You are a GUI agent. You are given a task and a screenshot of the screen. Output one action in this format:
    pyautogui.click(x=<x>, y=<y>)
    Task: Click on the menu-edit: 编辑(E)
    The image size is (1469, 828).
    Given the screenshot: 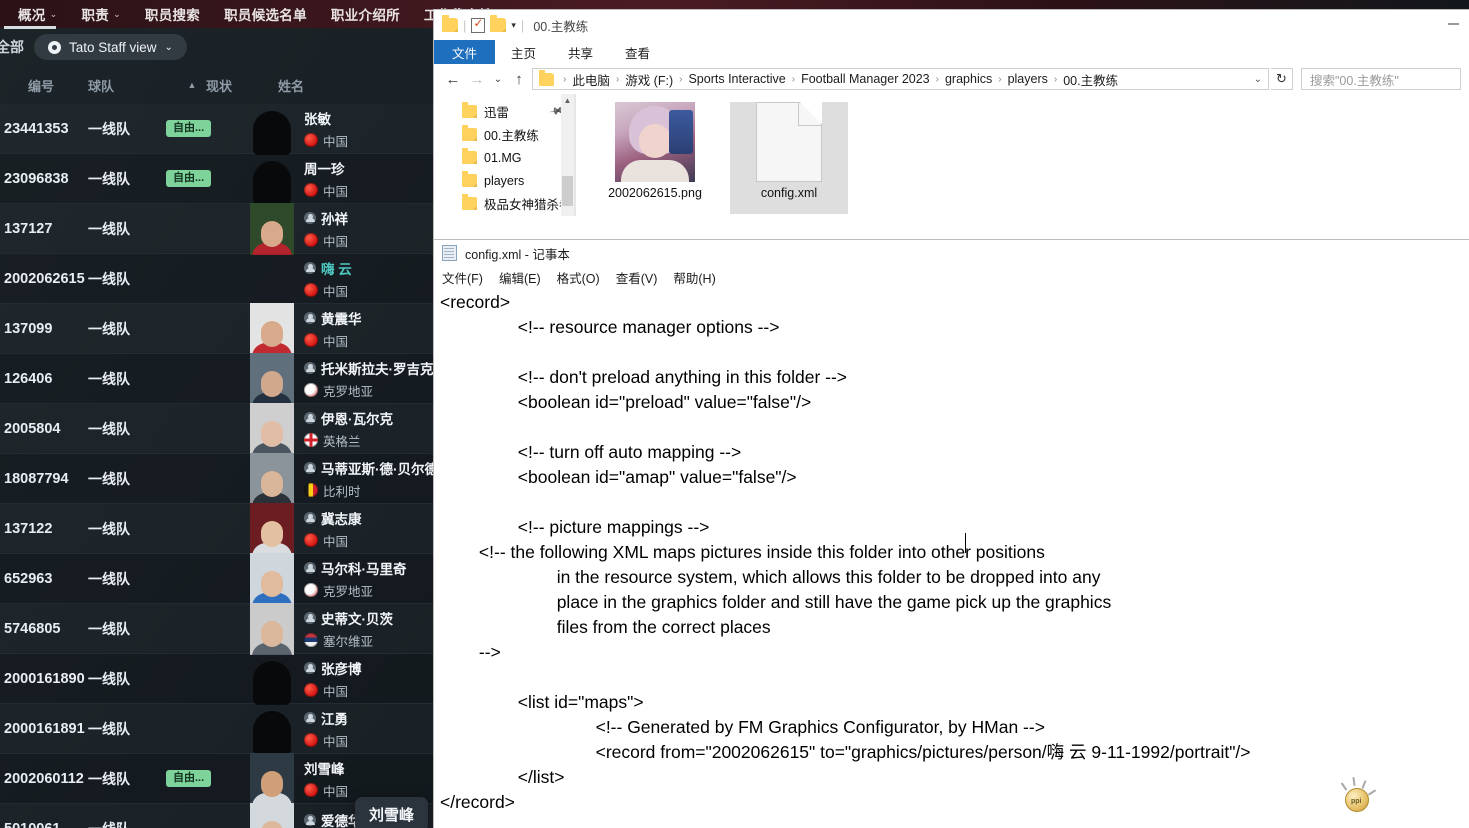 What is the action you would take?
    pyautogui.click(x=520, y=277)
    